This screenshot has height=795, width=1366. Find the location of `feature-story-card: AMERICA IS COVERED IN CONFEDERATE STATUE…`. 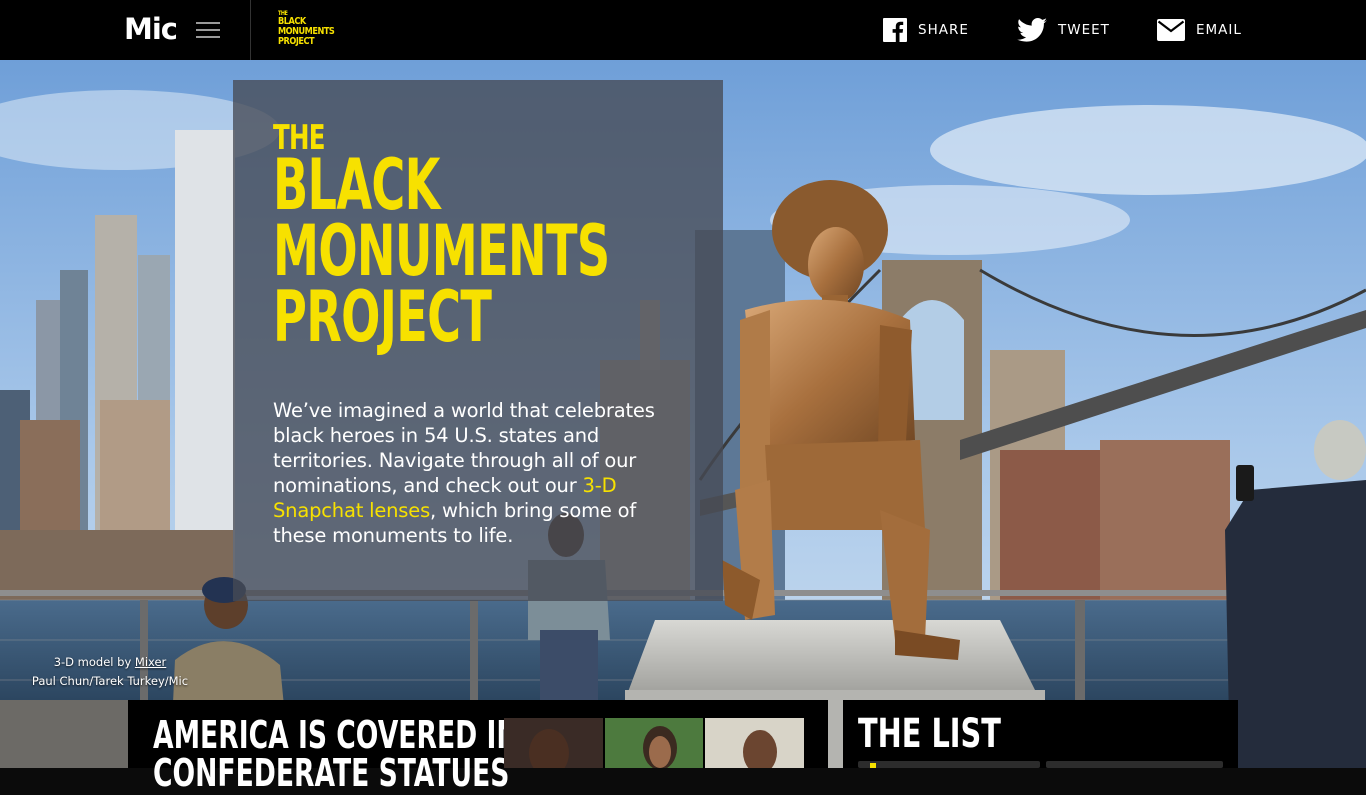

feature-story-card: AMERICA IS COVERED IN CONFEDERATE STATUE… is located at coordinates (478, 746).